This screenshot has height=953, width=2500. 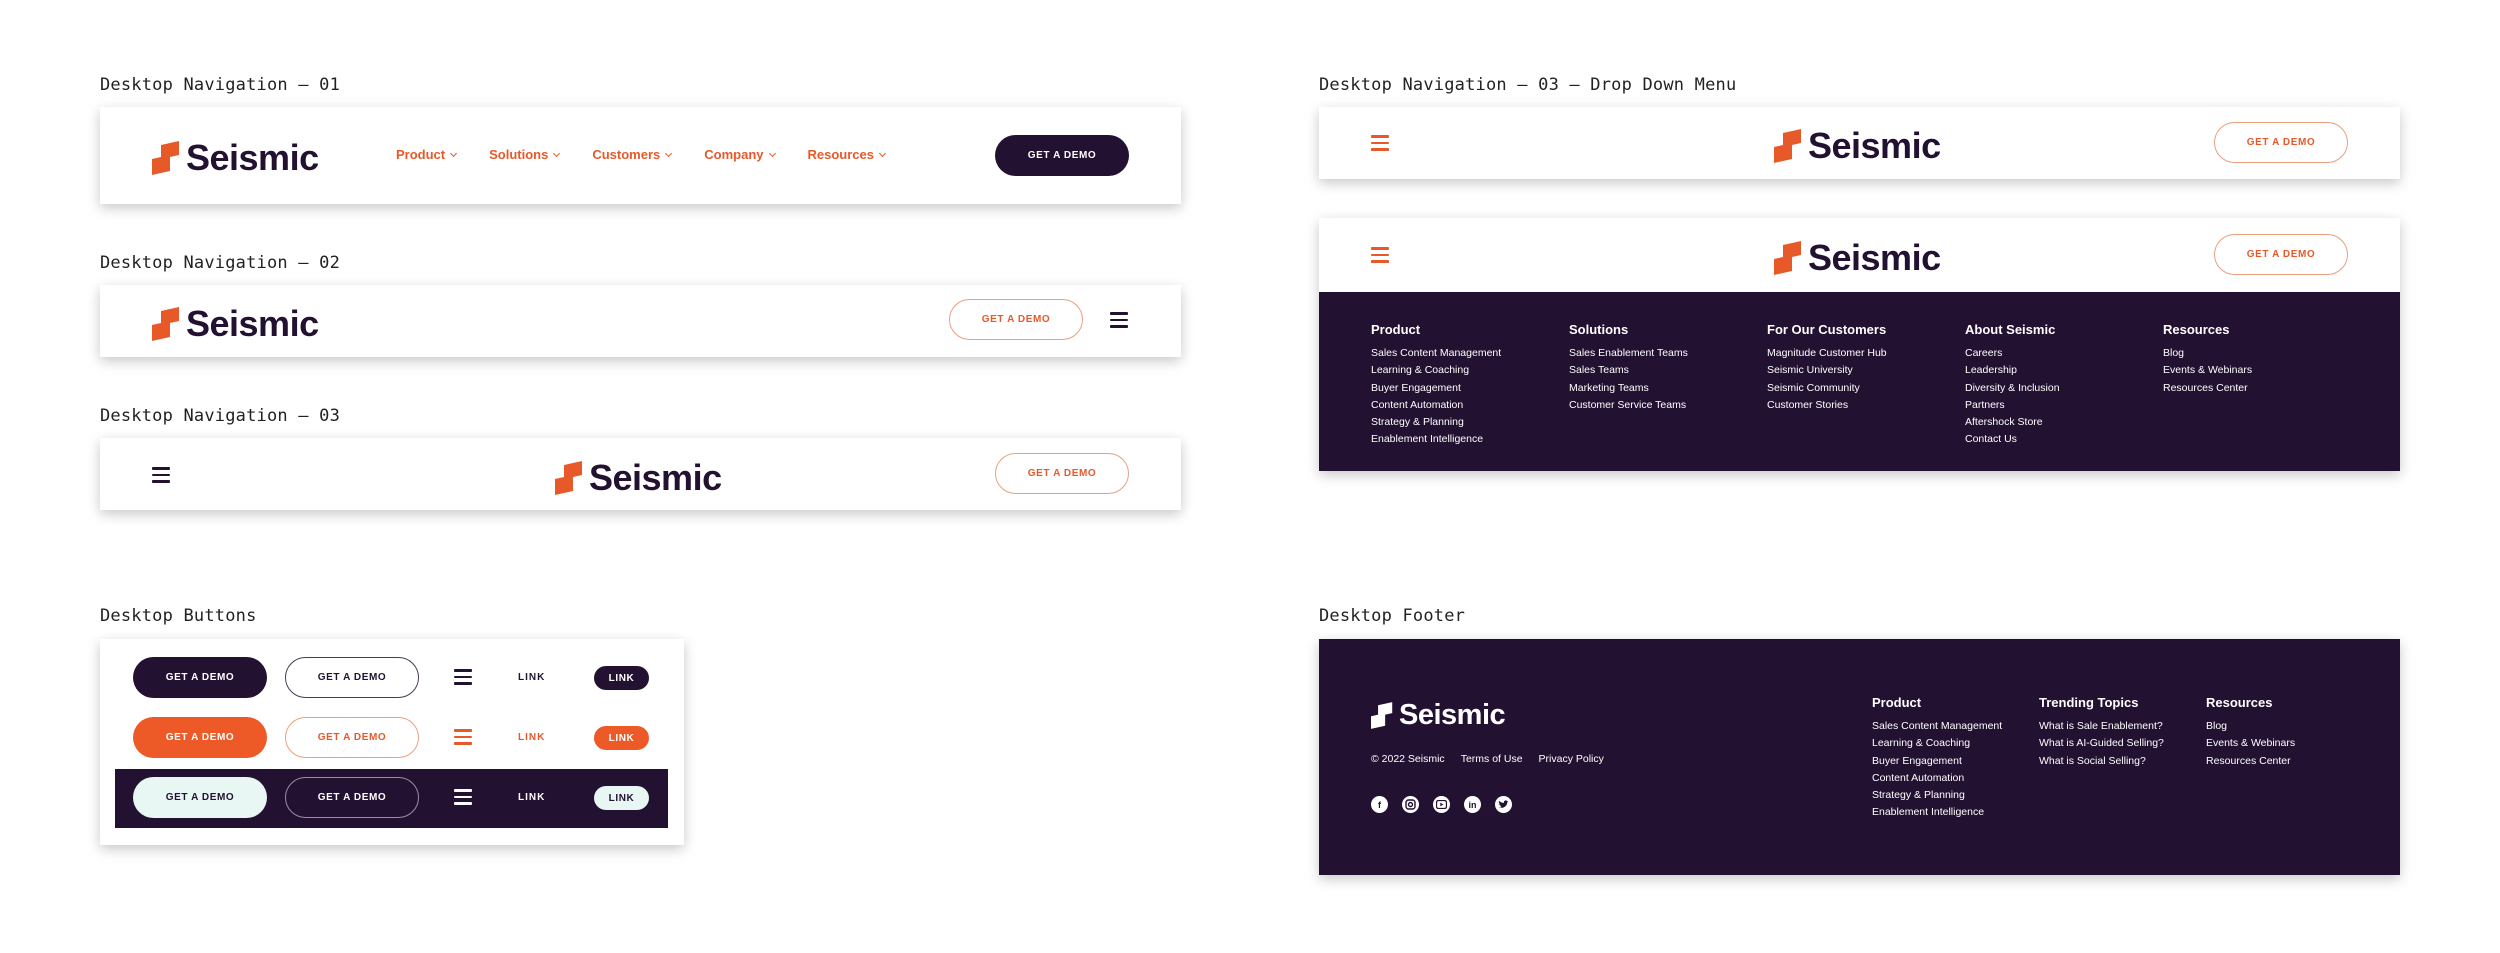 What do you see at coordinates (2012, 388) in the screenshot?
I see `dropdown-link: Diversity & Inclusion` at bounding box center [2012, 388].